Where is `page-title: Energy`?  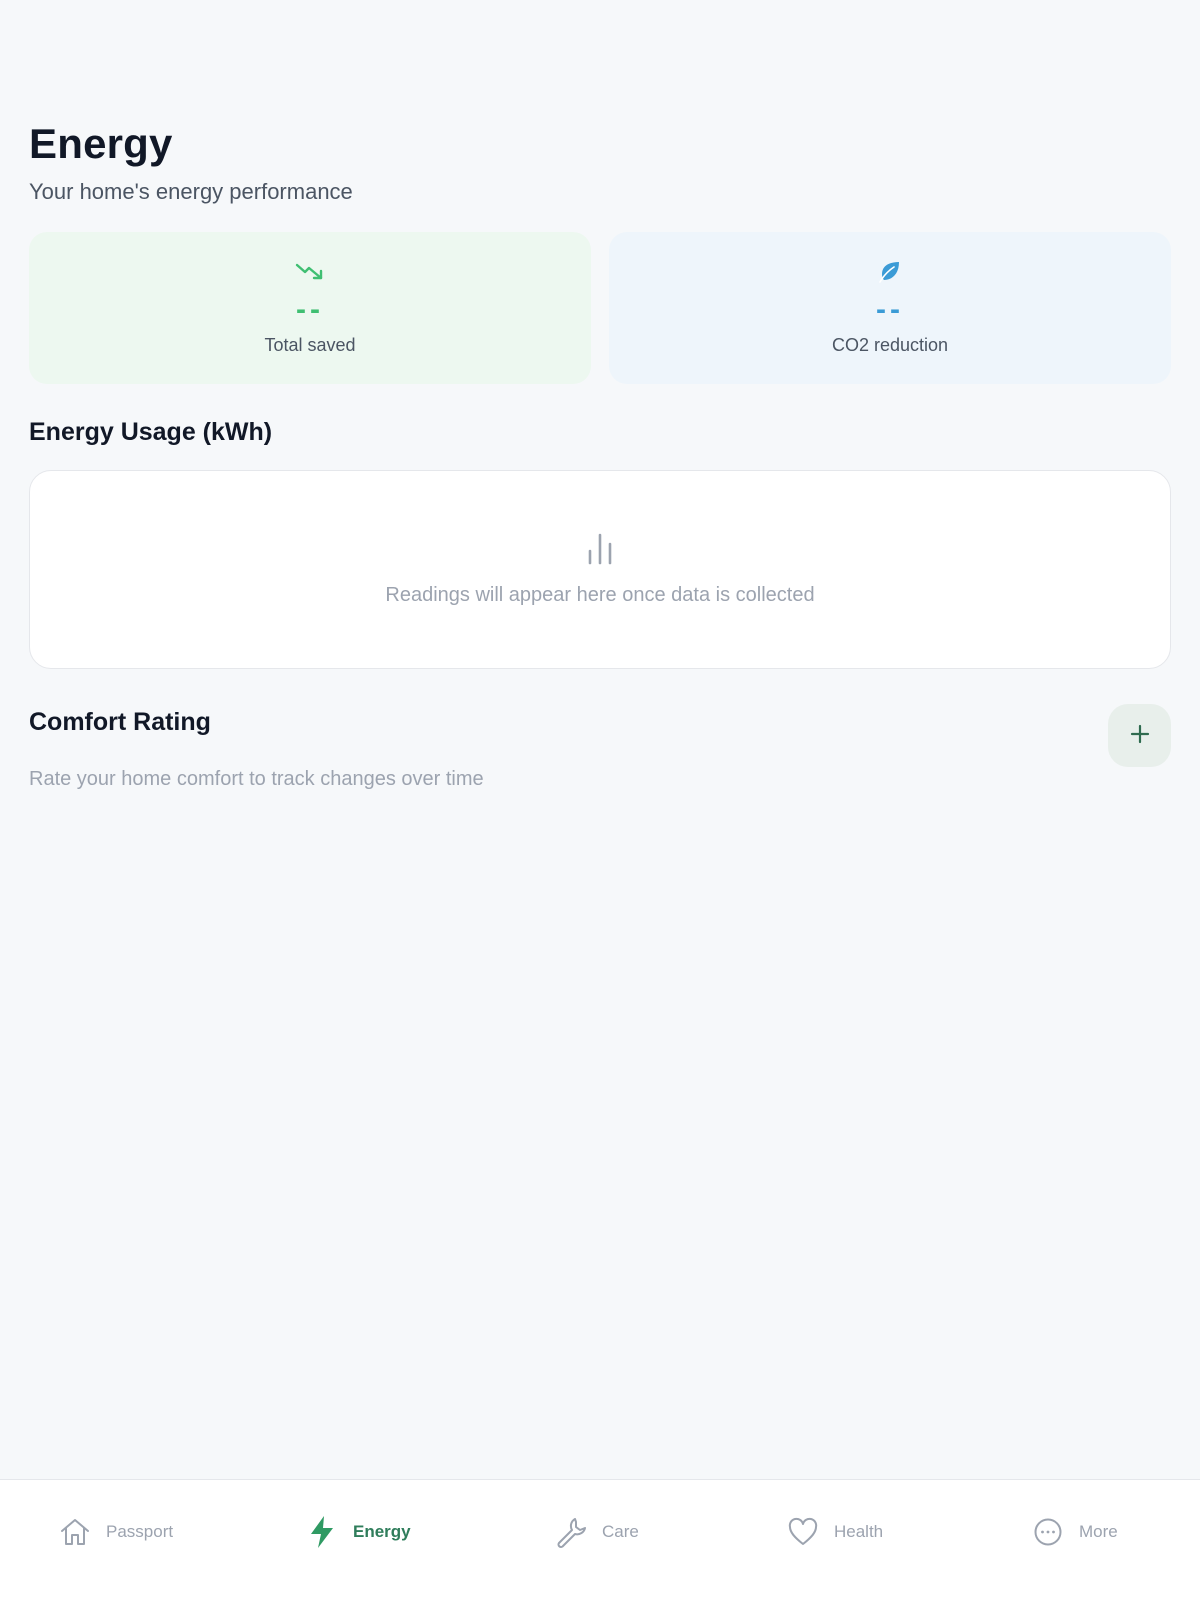
page-title: Energy is located at coordinates (101, 143).